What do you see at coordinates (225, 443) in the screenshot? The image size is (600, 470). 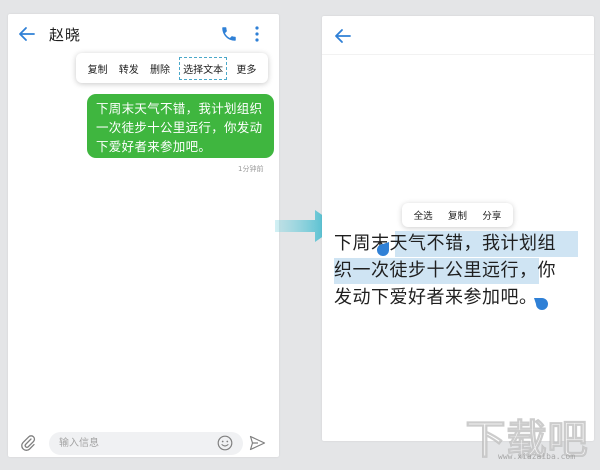 I see `emoji-icon` at bounding box center [225, 443].